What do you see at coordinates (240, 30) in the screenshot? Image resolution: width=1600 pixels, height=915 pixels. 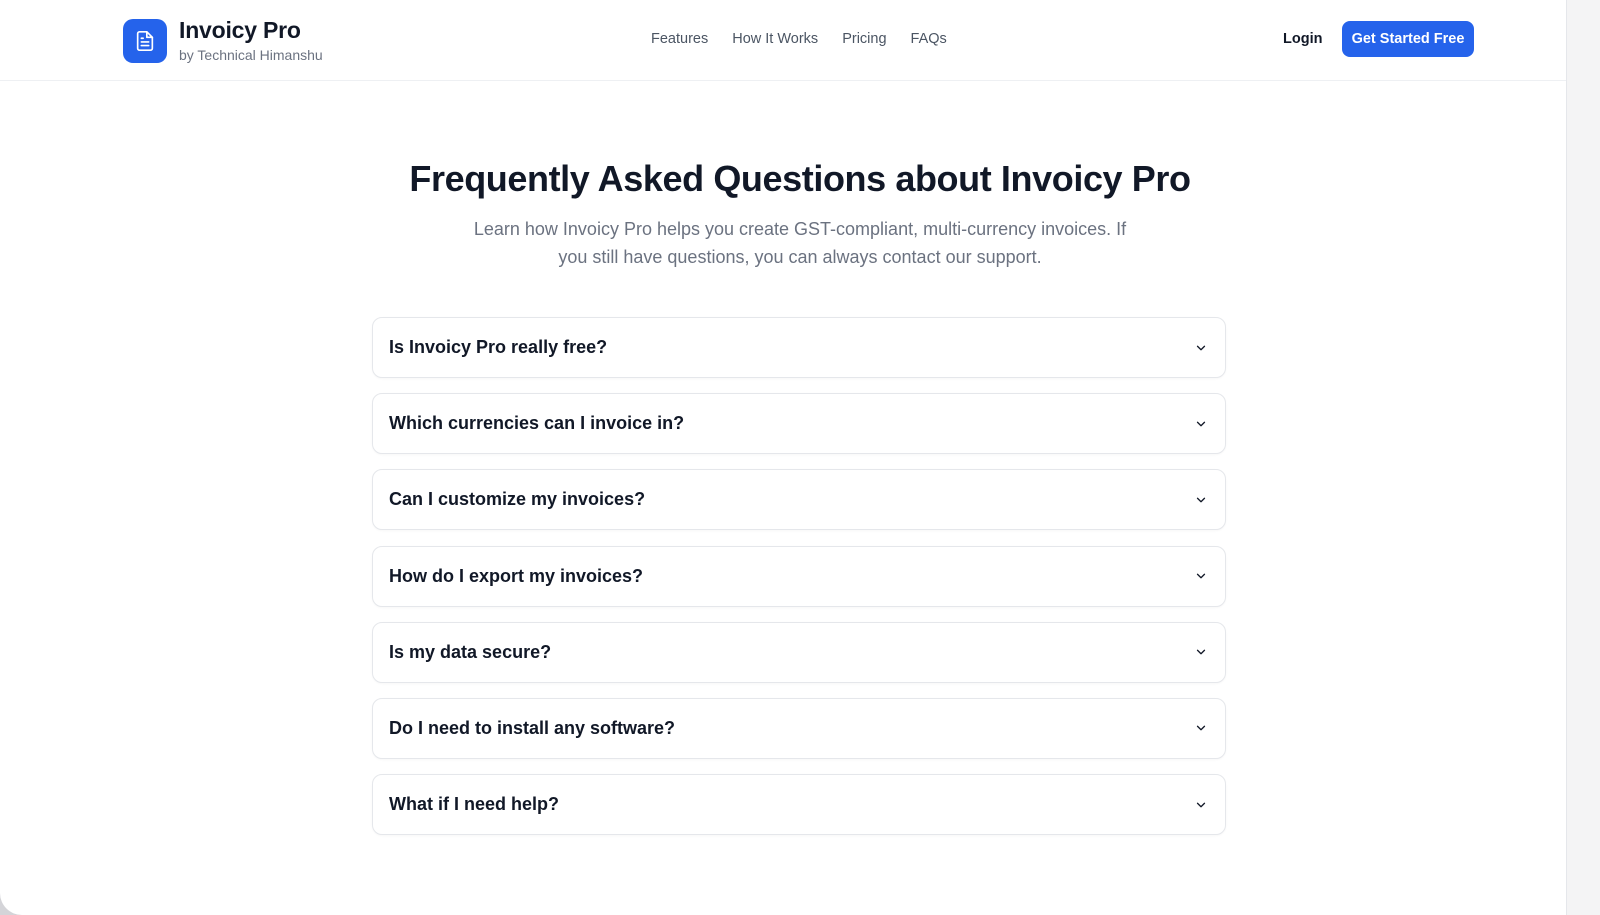 I see `brand-name: Invoicy Pro` at bounding box center [240, 30].